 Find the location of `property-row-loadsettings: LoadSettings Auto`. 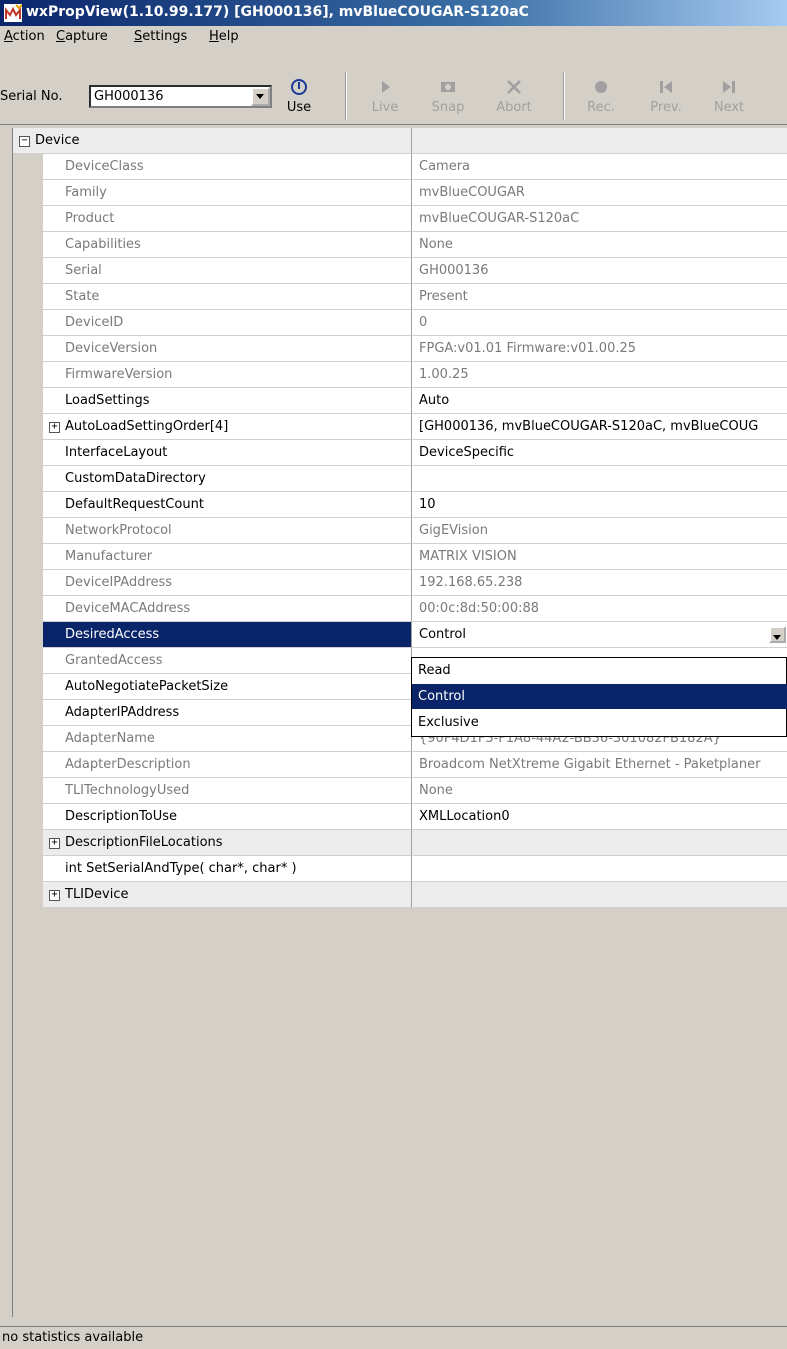

property-row-loadsettings: LoadSettings Auto is located at coordinates (400, 401).